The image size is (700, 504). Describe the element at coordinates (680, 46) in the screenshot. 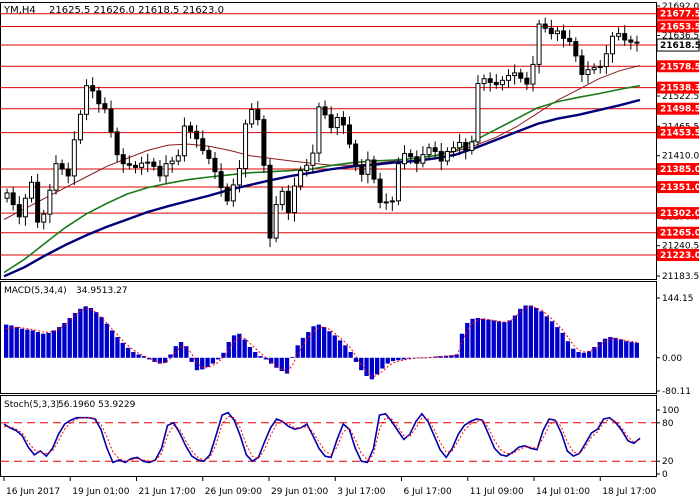

I see `current-price-label: 21618.5` at that location.